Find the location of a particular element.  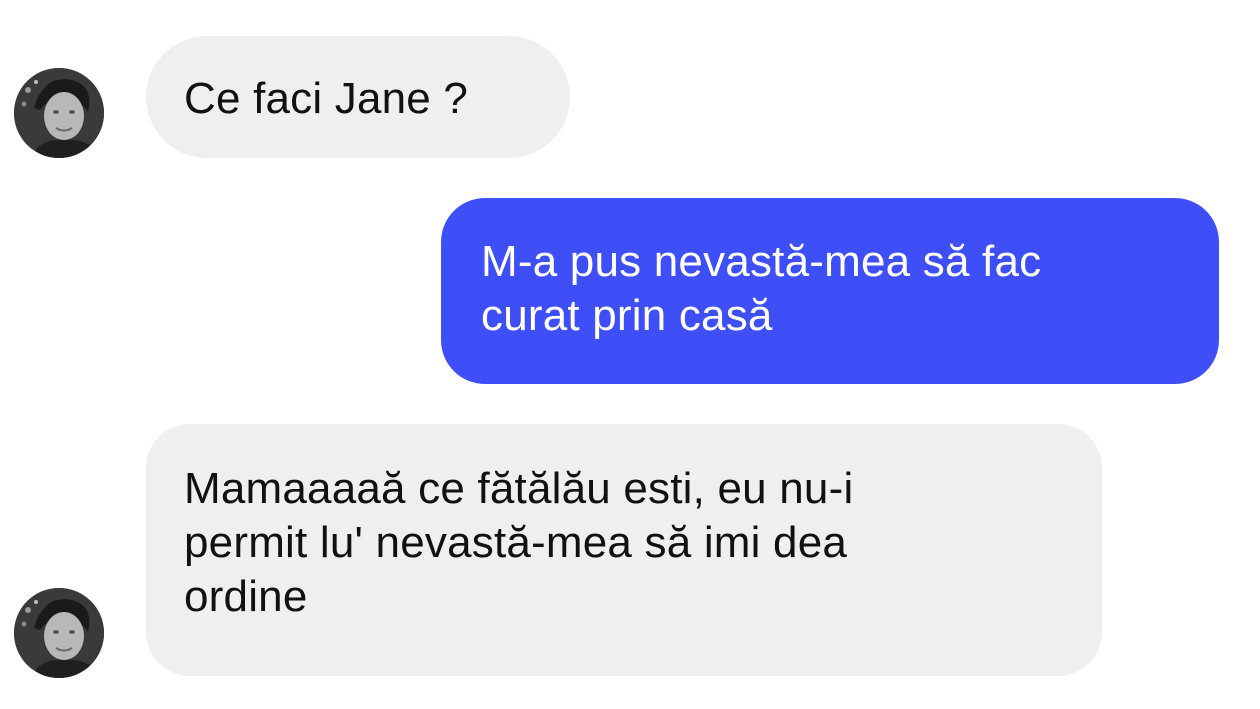

message-text: curat prin casă is located at coordinates (627, 315).